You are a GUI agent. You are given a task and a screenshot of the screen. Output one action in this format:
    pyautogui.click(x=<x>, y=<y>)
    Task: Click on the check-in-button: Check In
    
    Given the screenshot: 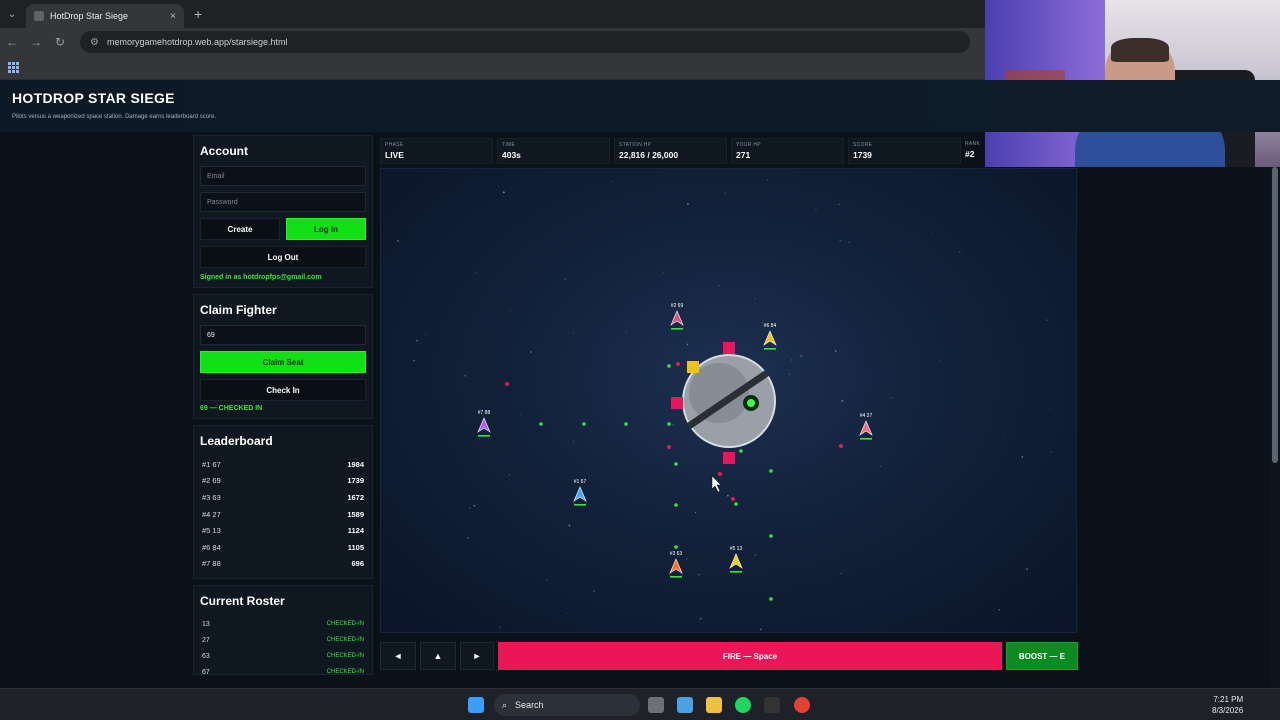 What is the action you would take?
    pyautogui.click(x=283, y=390)
    